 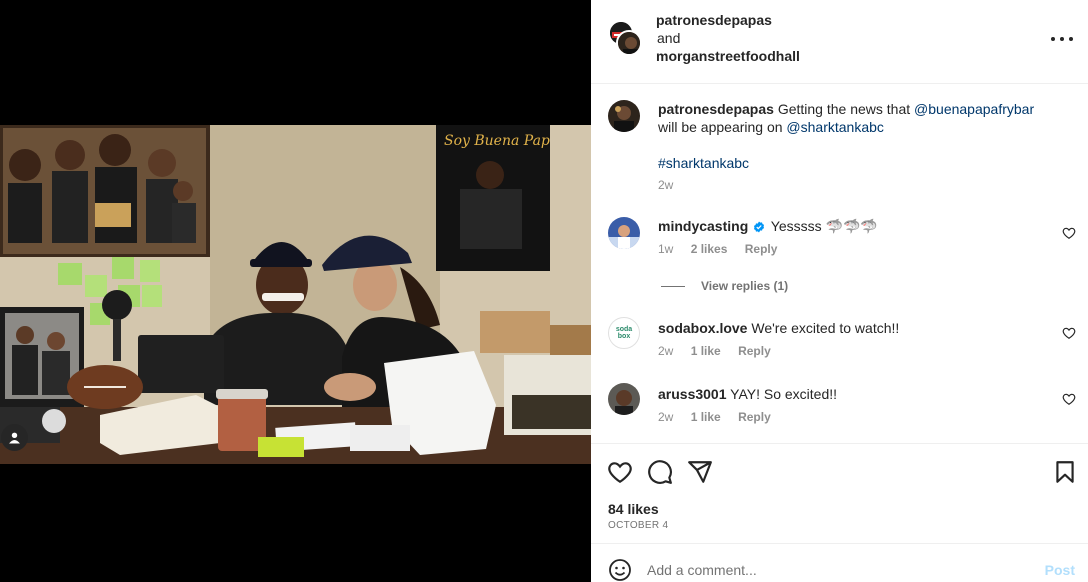 What do you see at coordinates (665, 249) in the screenshot?
I see `comment-time: 1w` at bounding box center [665, 249].